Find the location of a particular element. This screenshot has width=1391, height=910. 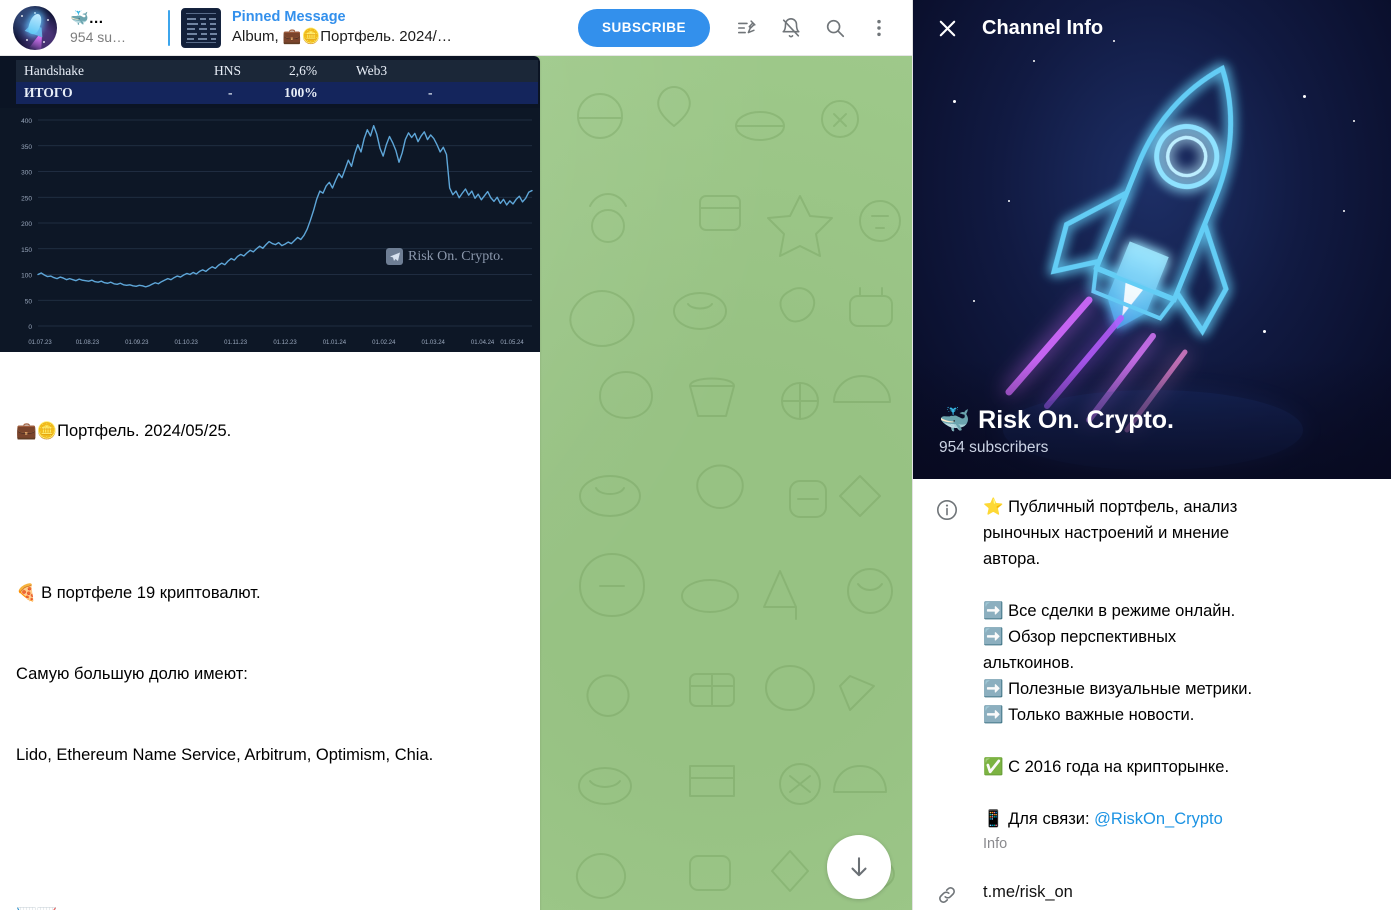

link-icon is located at coordinates (959, 893).